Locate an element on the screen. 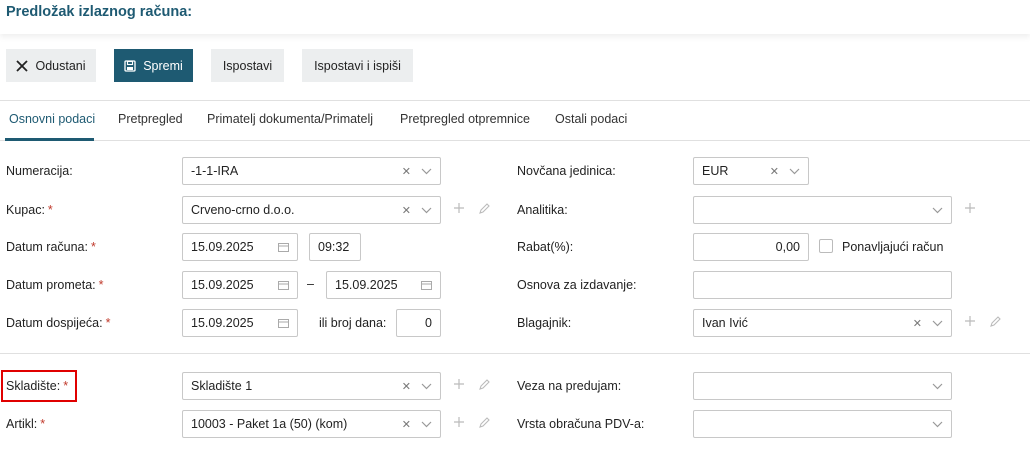 This screenshot has height=458, width=1030. tabs-top-divider is located at coordinates (515, 100).